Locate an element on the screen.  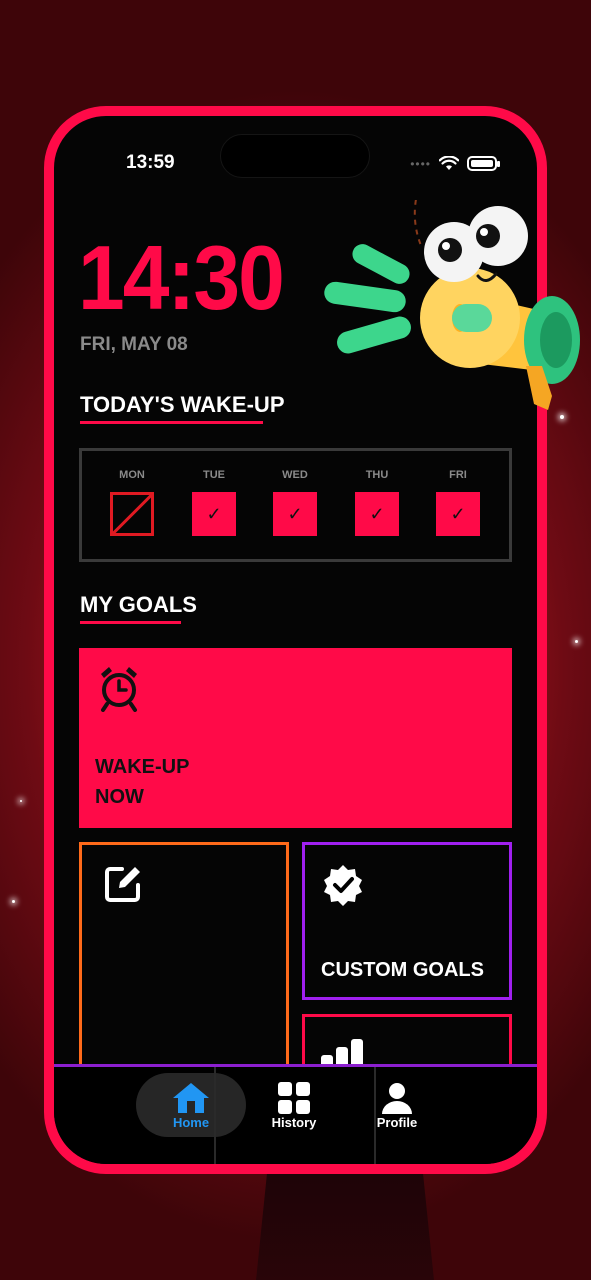
day-label: TUE is located at coordinates (214, 475).